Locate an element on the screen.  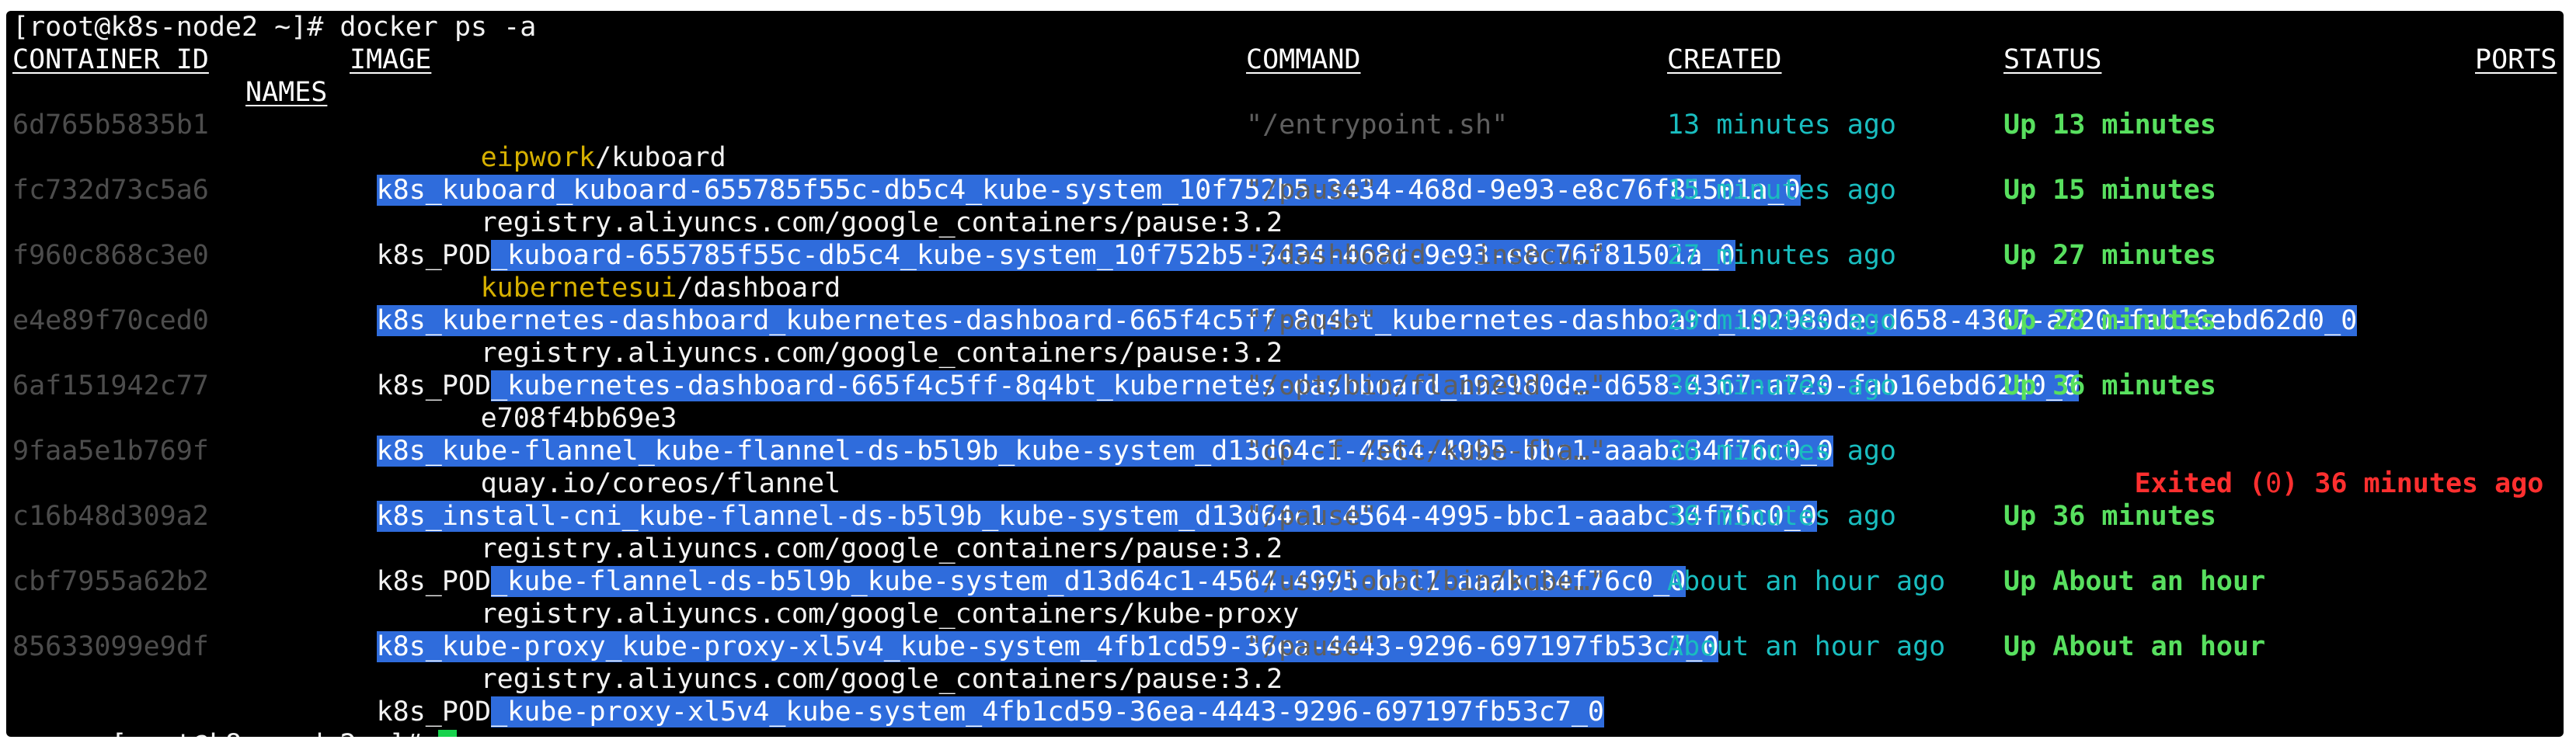
created-cell: 15 minutes ago is located at coordinates (1782, 190).